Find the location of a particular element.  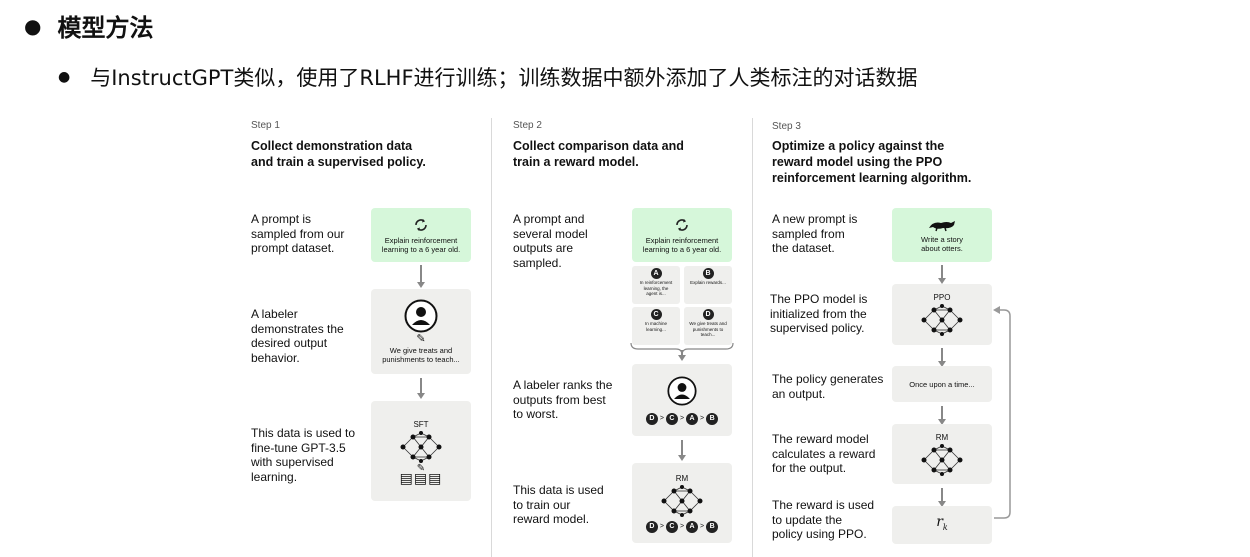

badge-a: A is located at coordinates (656, 273).